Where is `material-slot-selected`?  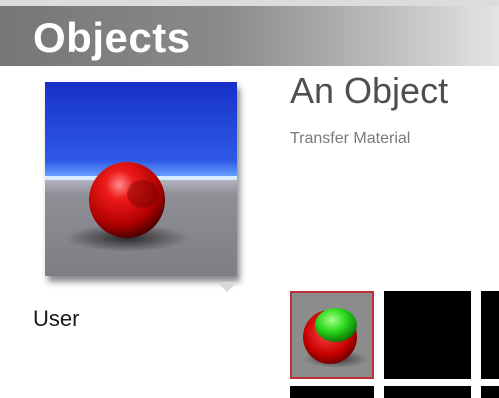 material-slot-selected is located at coordinates (332, 335).